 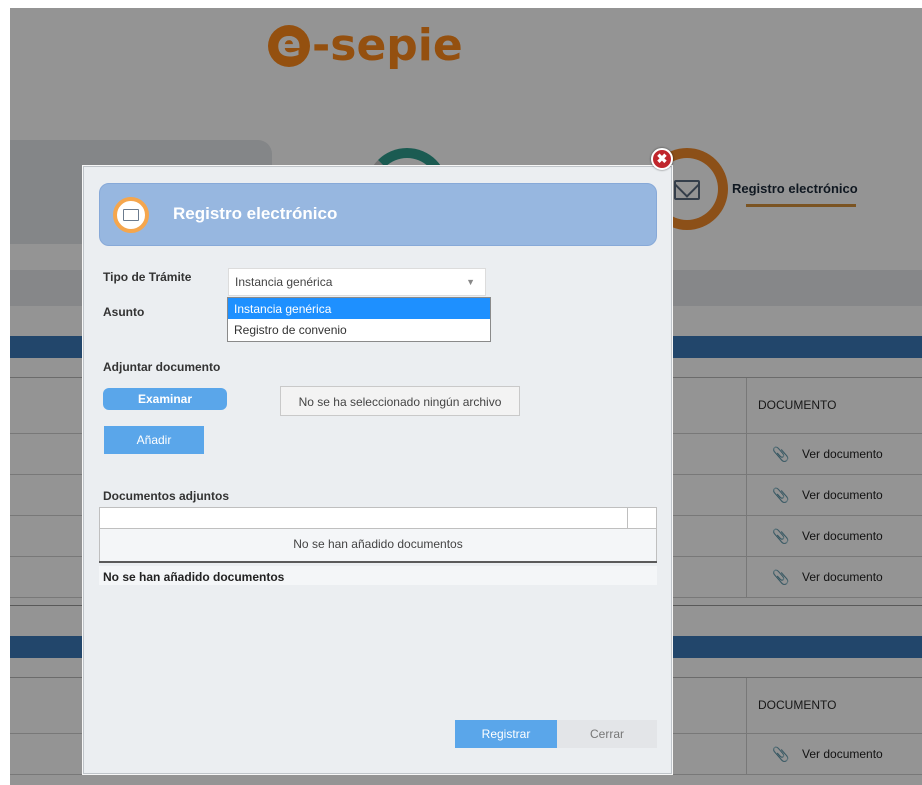 I want to click on tipo-tramite-dropdown: Instancia genérica Registro de convenio, so click(x=359, y=319).